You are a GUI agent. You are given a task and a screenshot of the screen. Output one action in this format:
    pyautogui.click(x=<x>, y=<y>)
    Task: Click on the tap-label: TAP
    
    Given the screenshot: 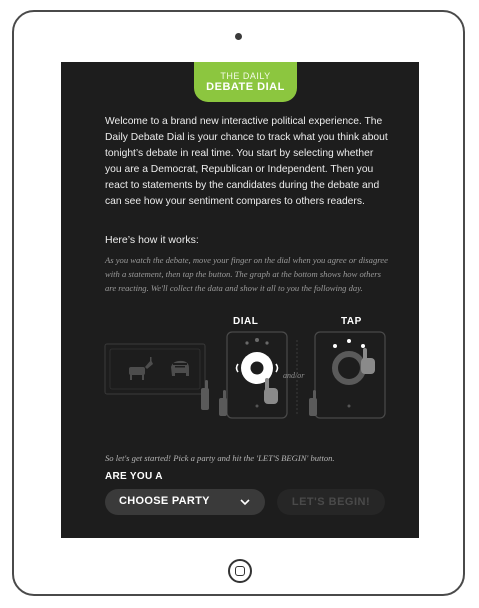 What is the action you would take?
    pyautogui.click(x=351, y=321)
    